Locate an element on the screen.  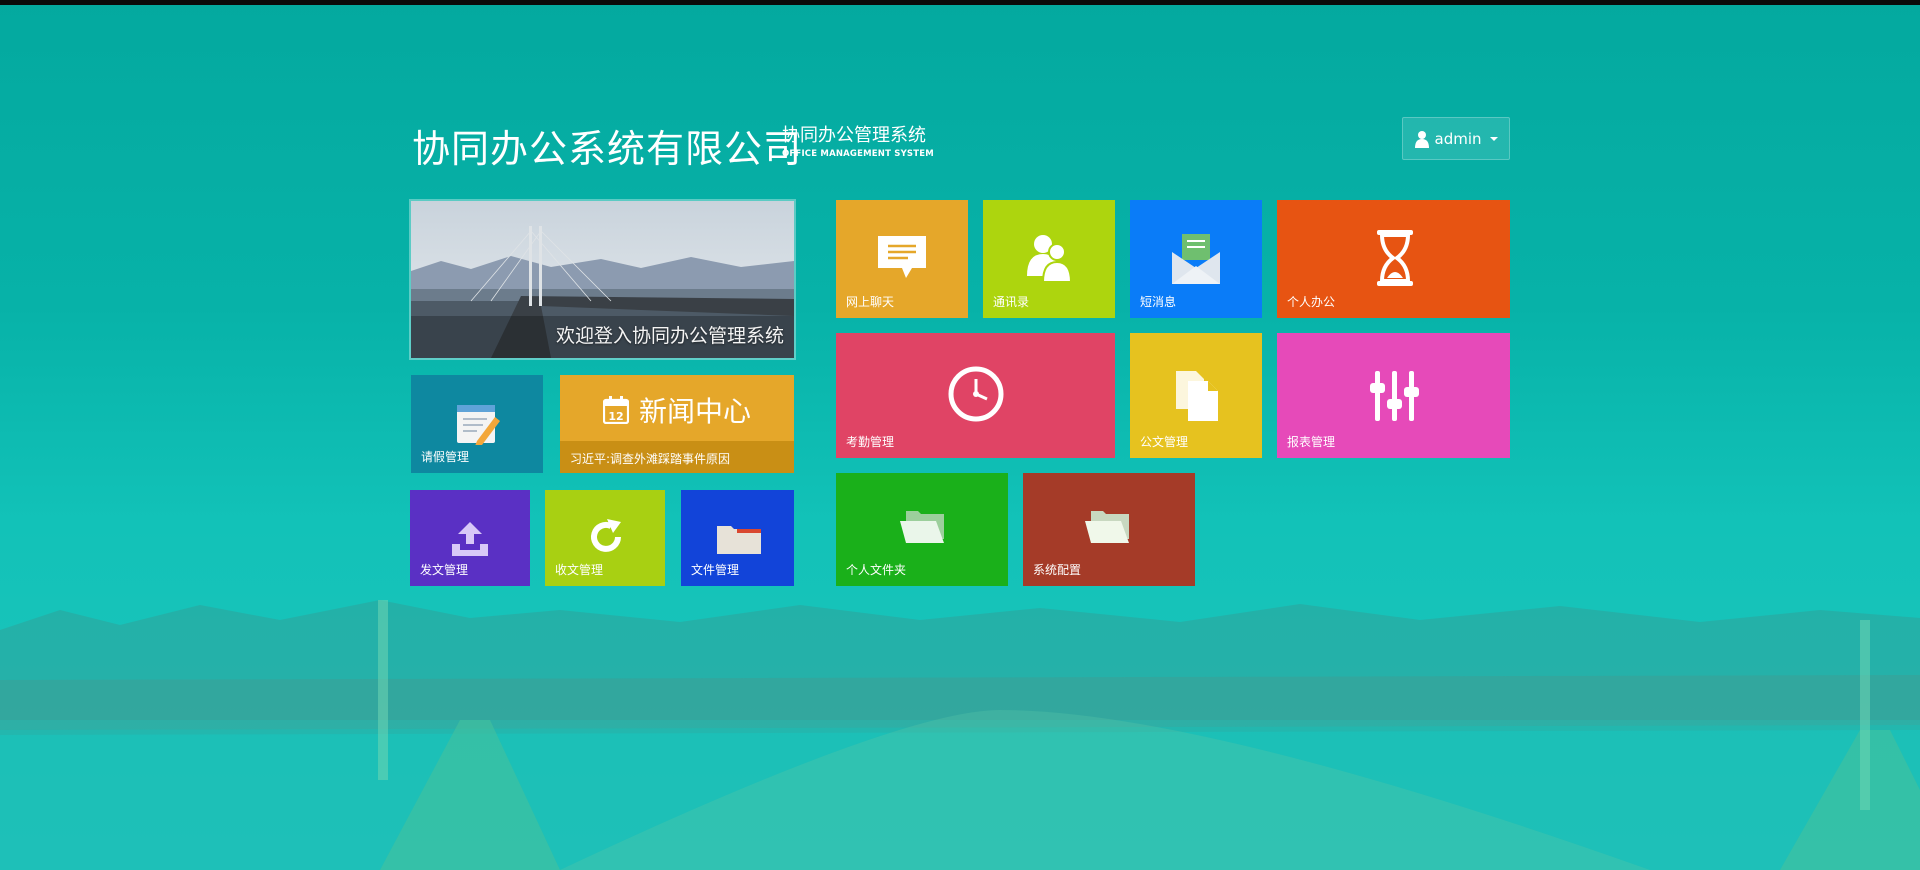
calendar-icon: 12 is located at coordinates (615, 410).